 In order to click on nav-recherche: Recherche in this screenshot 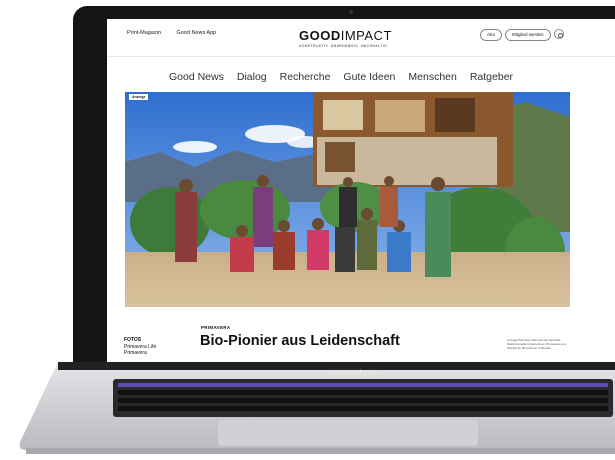, I will do `click(305, 77)`.